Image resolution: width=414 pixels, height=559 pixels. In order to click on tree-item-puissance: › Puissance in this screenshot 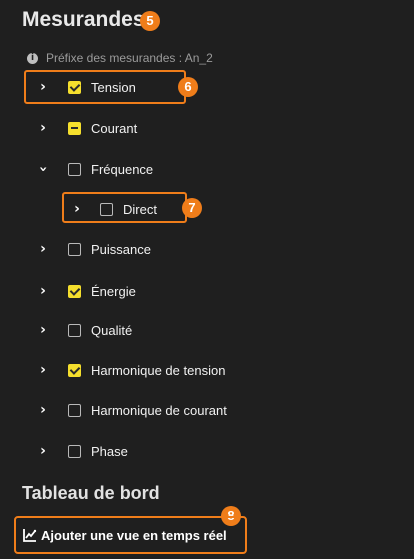, I will do `click(93, 249)`.